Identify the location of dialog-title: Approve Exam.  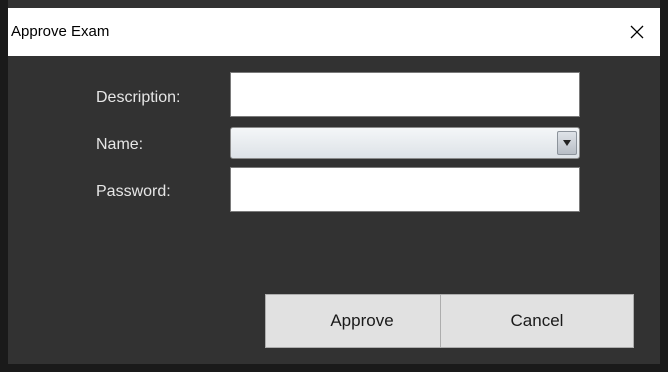
(60, 31).